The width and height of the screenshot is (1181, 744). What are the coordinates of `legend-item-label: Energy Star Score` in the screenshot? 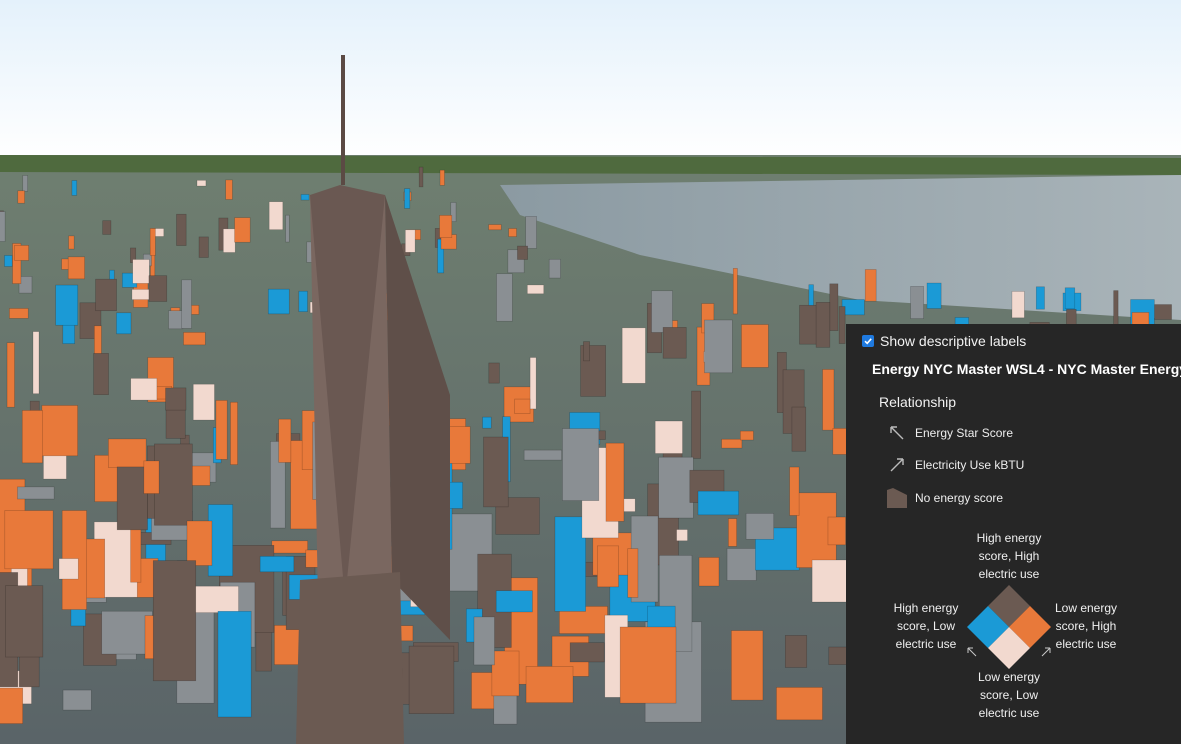 It's located at (964, 433).